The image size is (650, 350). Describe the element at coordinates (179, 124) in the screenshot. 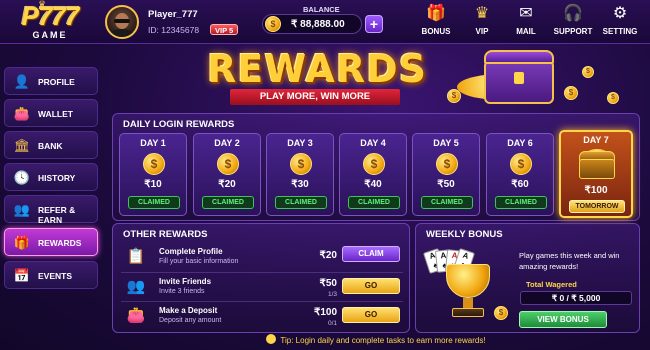

I see `section-title: DAILY LOGIN REWARDS` at that location.